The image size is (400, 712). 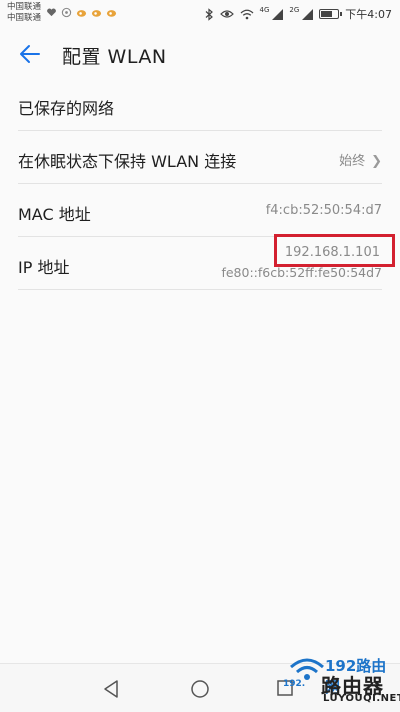 What do you see at coordinates (200, 14) in the screenshot?
I see `status-bar: 中国联通 中国联通 4G 2G 下午4:07` at bounding box center [200, 14].